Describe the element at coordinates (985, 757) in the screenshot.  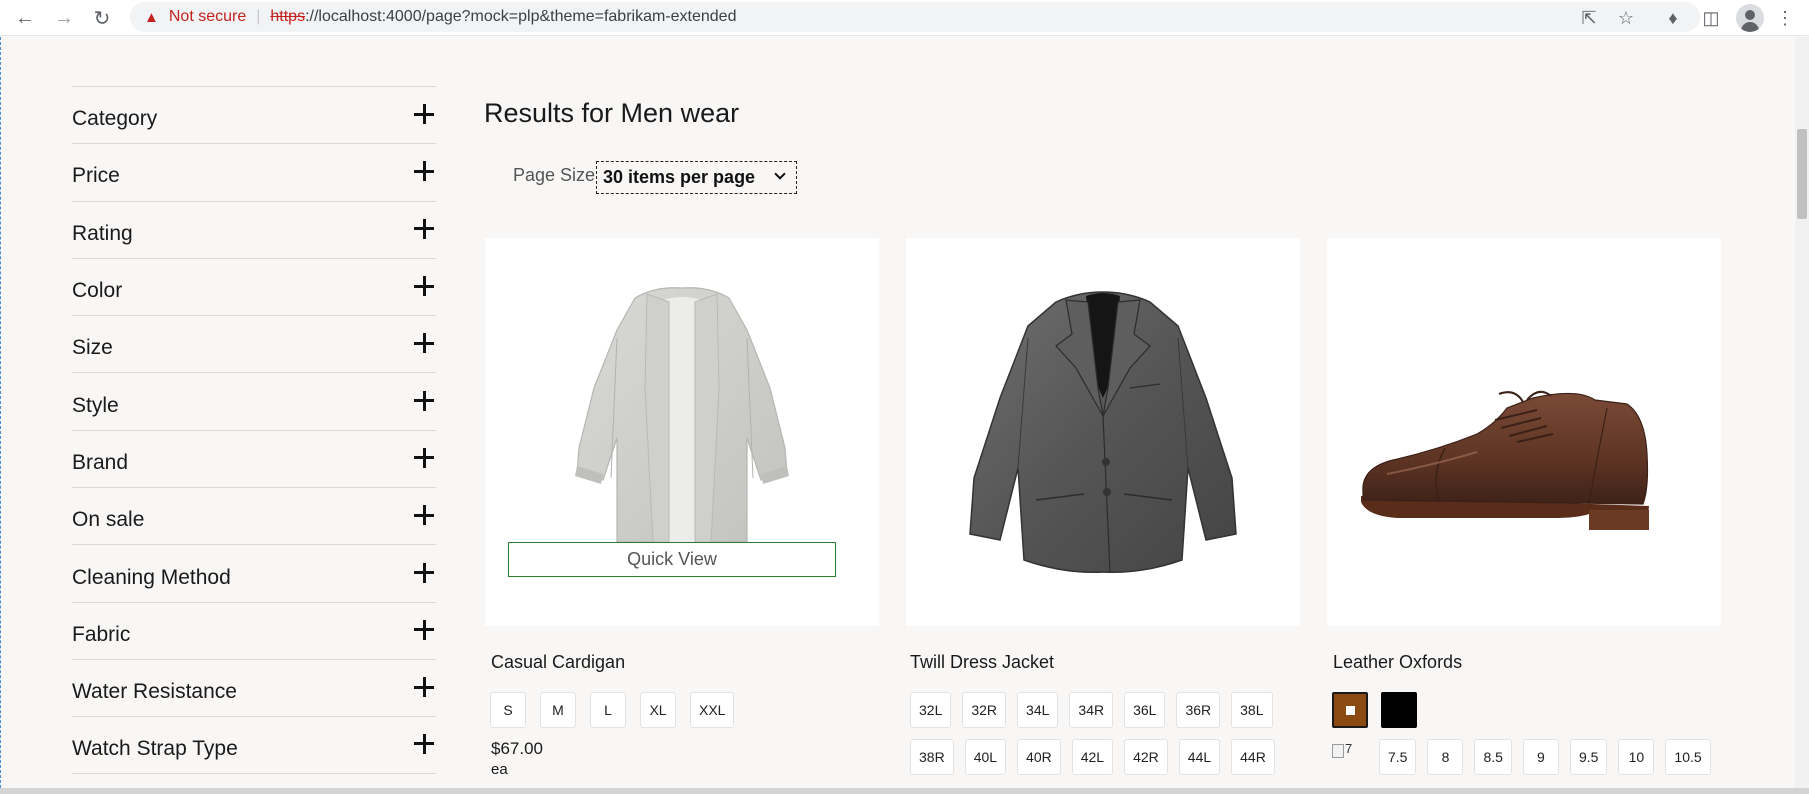
I see `size-chip: 40L` at that location.